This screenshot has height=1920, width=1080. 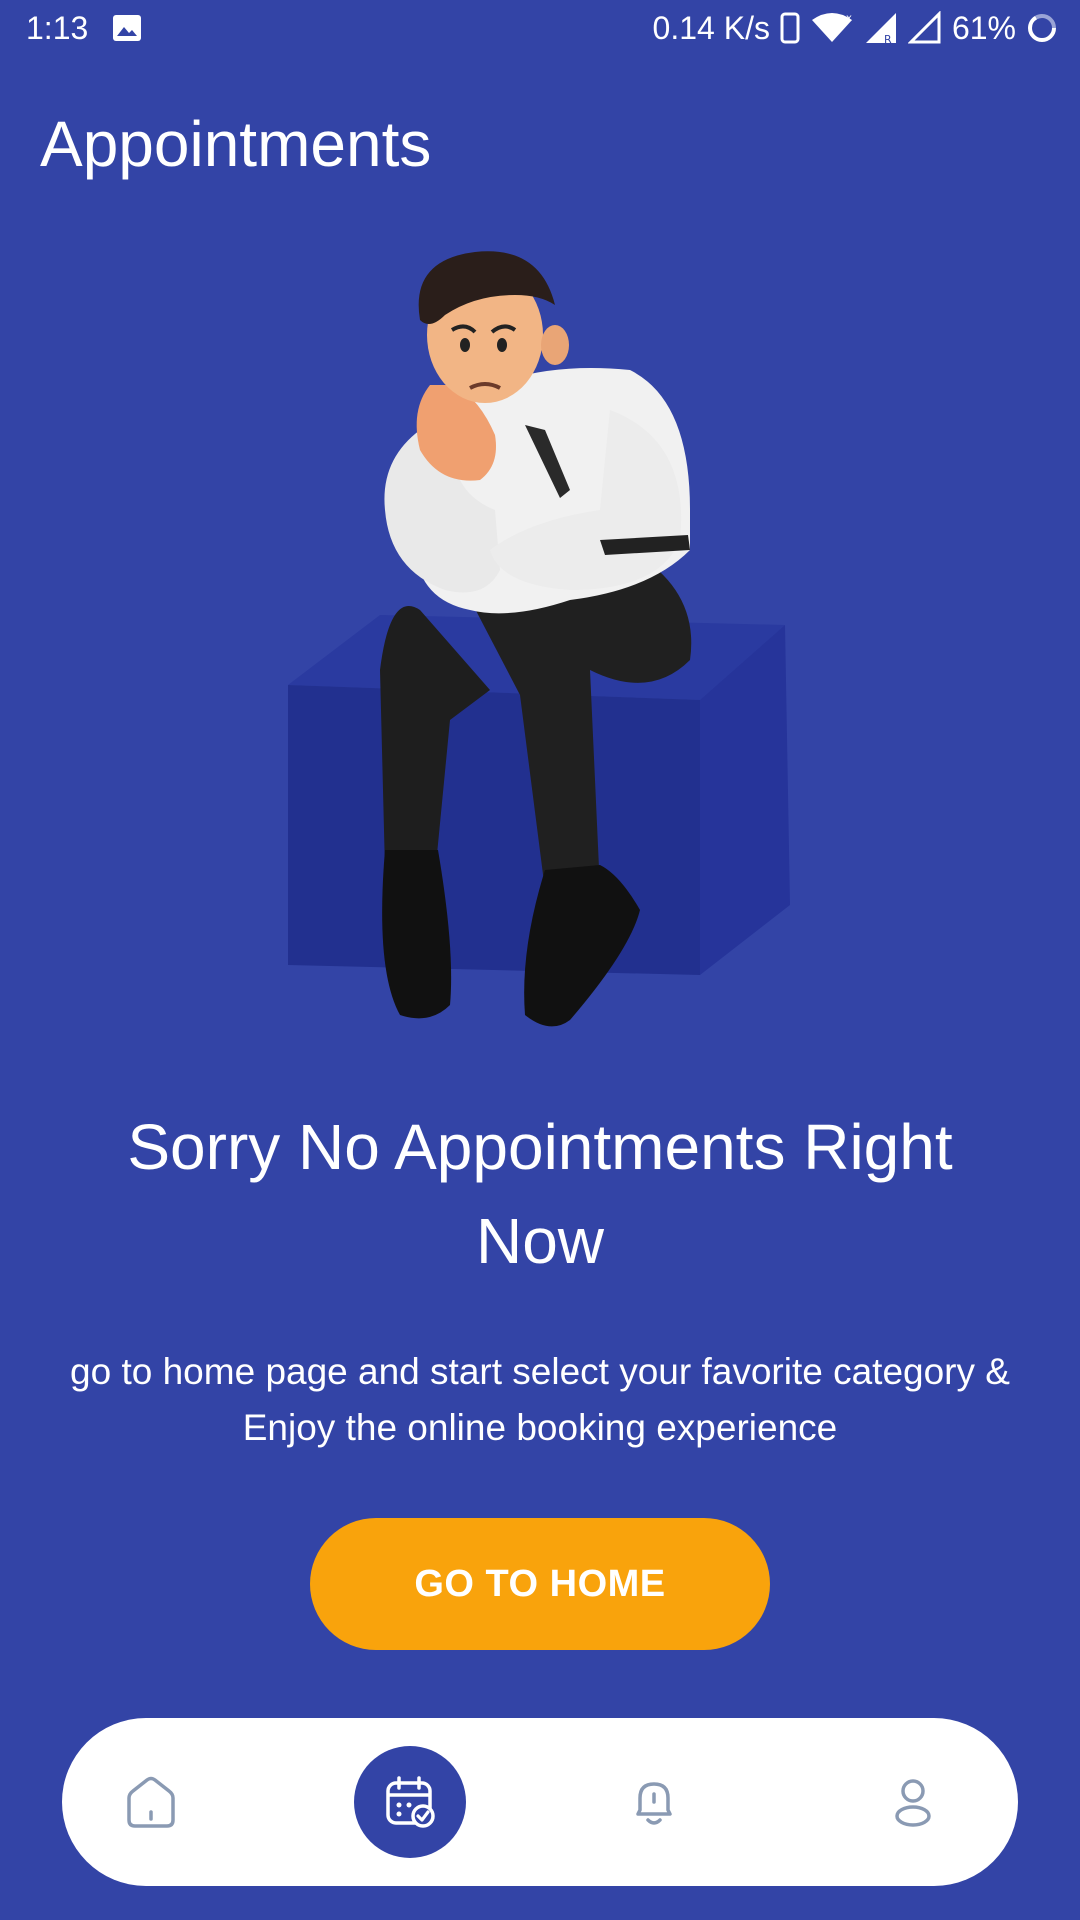 What do you see at coordinates (540, 1194) in the screenshot?
I see `empty-state-title: Sorry No Appointments Right Now` at bounding box center [540, 1194].